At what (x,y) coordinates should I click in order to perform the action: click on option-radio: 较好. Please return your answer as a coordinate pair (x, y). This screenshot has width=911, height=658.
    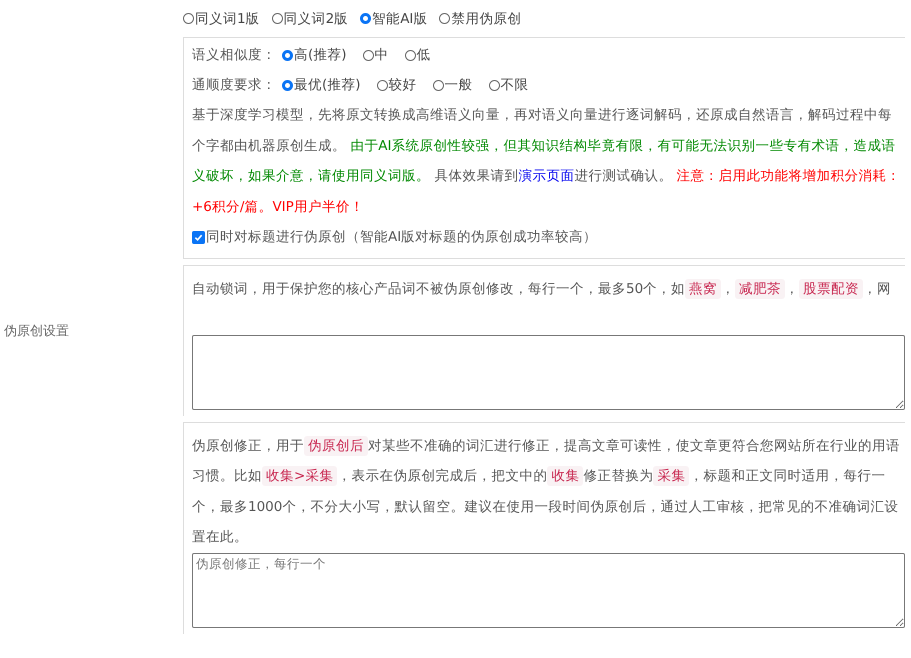
    Looking at the image, I should click on (396, 85).